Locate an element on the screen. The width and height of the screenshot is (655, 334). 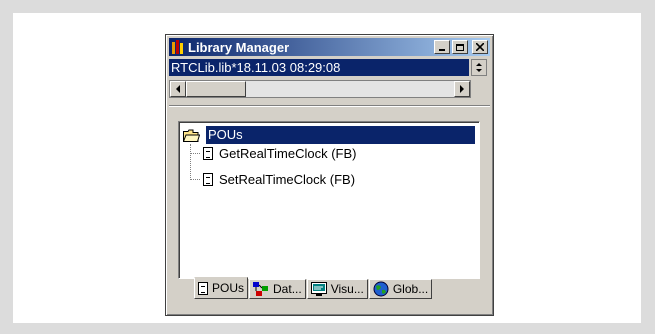
minimize-button is located at coordinates (442, 47).